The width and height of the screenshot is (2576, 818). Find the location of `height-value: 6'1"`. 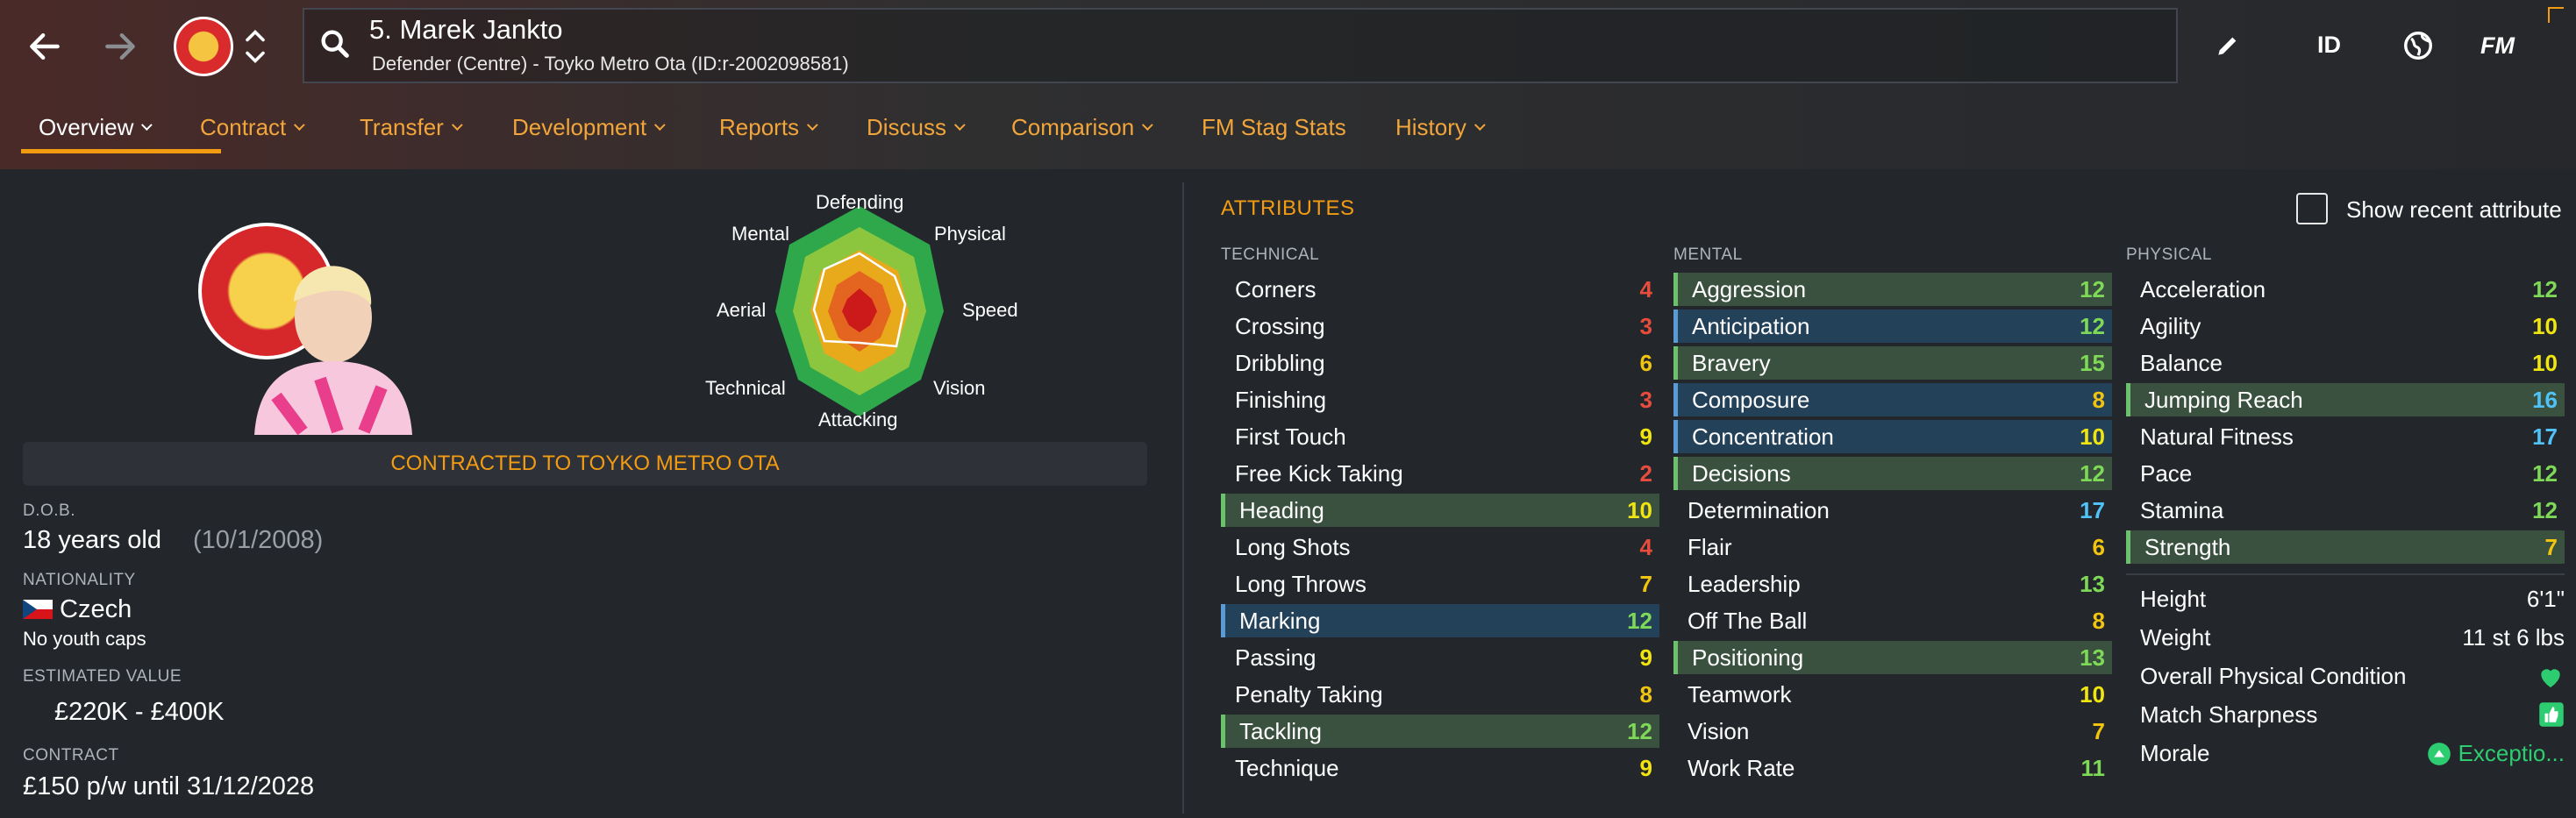

height-value: 6'1" is located at coordinates (2546, 599).